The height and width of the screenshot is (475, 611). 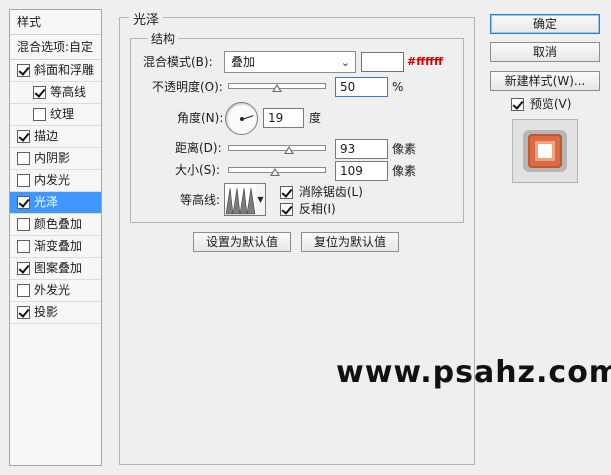 What do you see at coordinates (277, 88) in the screenshot?
I see `opacity-slider-thumb` at bounding box center [277, 88].